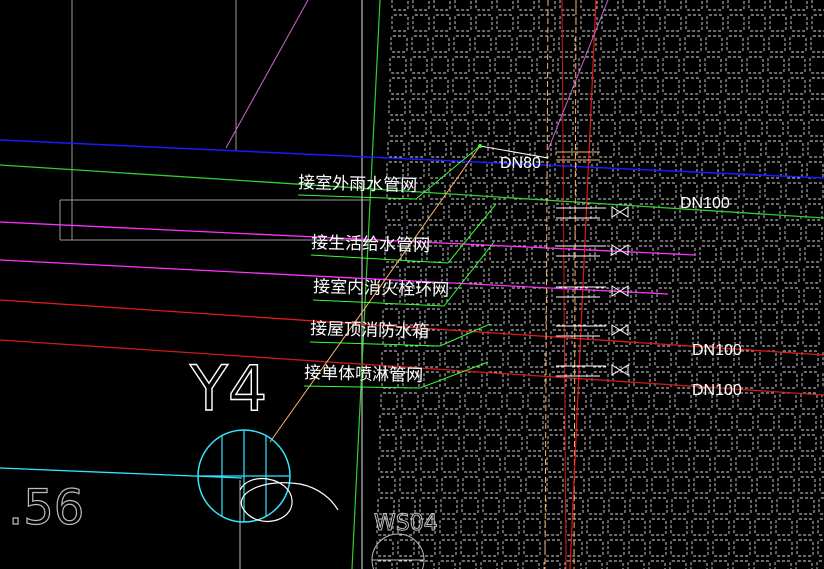 The image size is (824, 569). Describe the element at coordinates (620, 370) in the screenshot. I see `valve-symbol` at that location.